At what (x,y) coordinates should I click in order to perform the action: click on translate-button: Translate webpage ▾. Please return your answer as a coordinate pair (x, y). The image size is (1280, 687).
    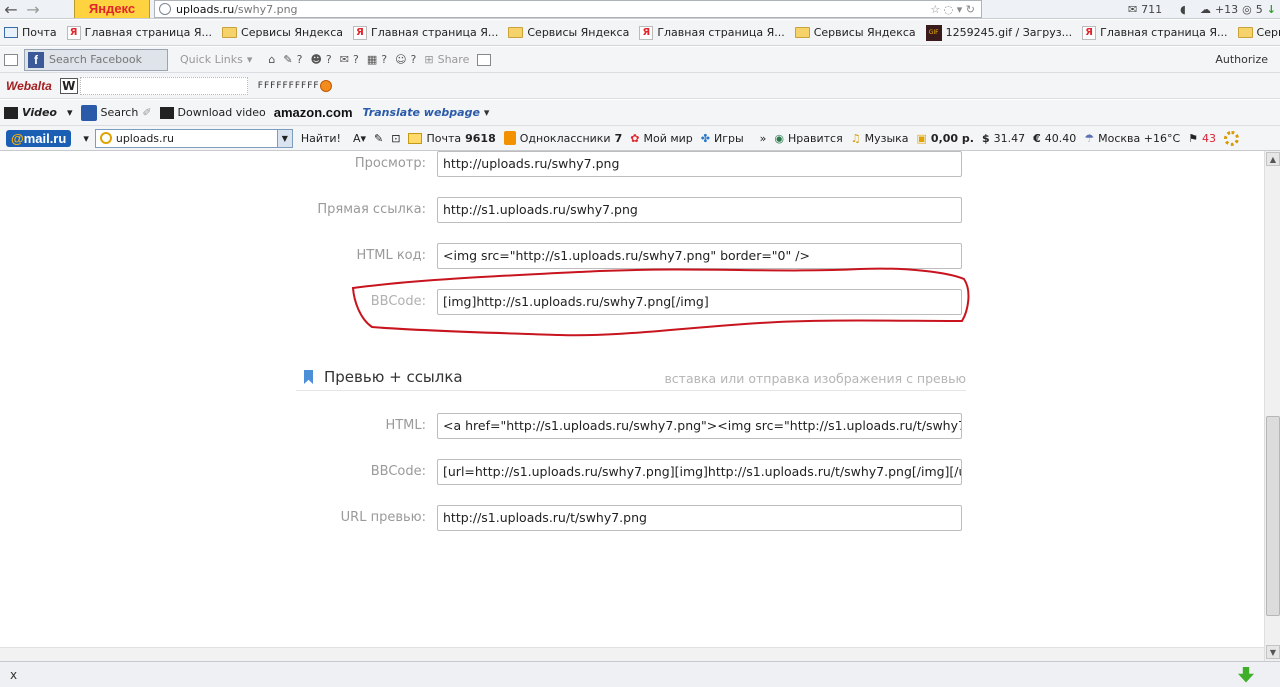
    Looking at the image, I should click on (426, 112).